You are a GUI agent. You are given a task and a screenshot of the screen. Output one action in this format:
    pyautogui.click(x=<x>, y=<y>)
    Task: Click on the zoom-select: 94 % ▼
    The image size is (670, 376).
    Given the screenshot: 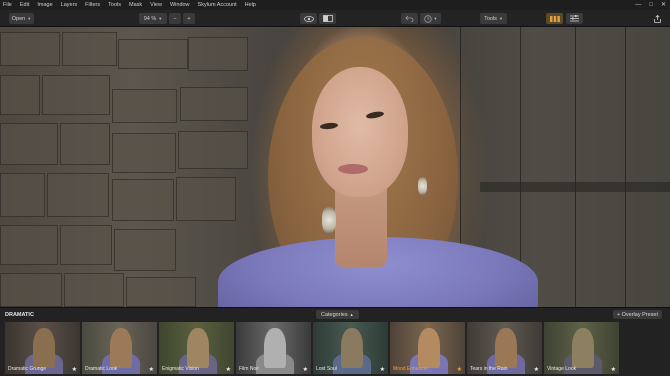 What is the action you would take?
    pyautogui.click(x=153, y=18)
    